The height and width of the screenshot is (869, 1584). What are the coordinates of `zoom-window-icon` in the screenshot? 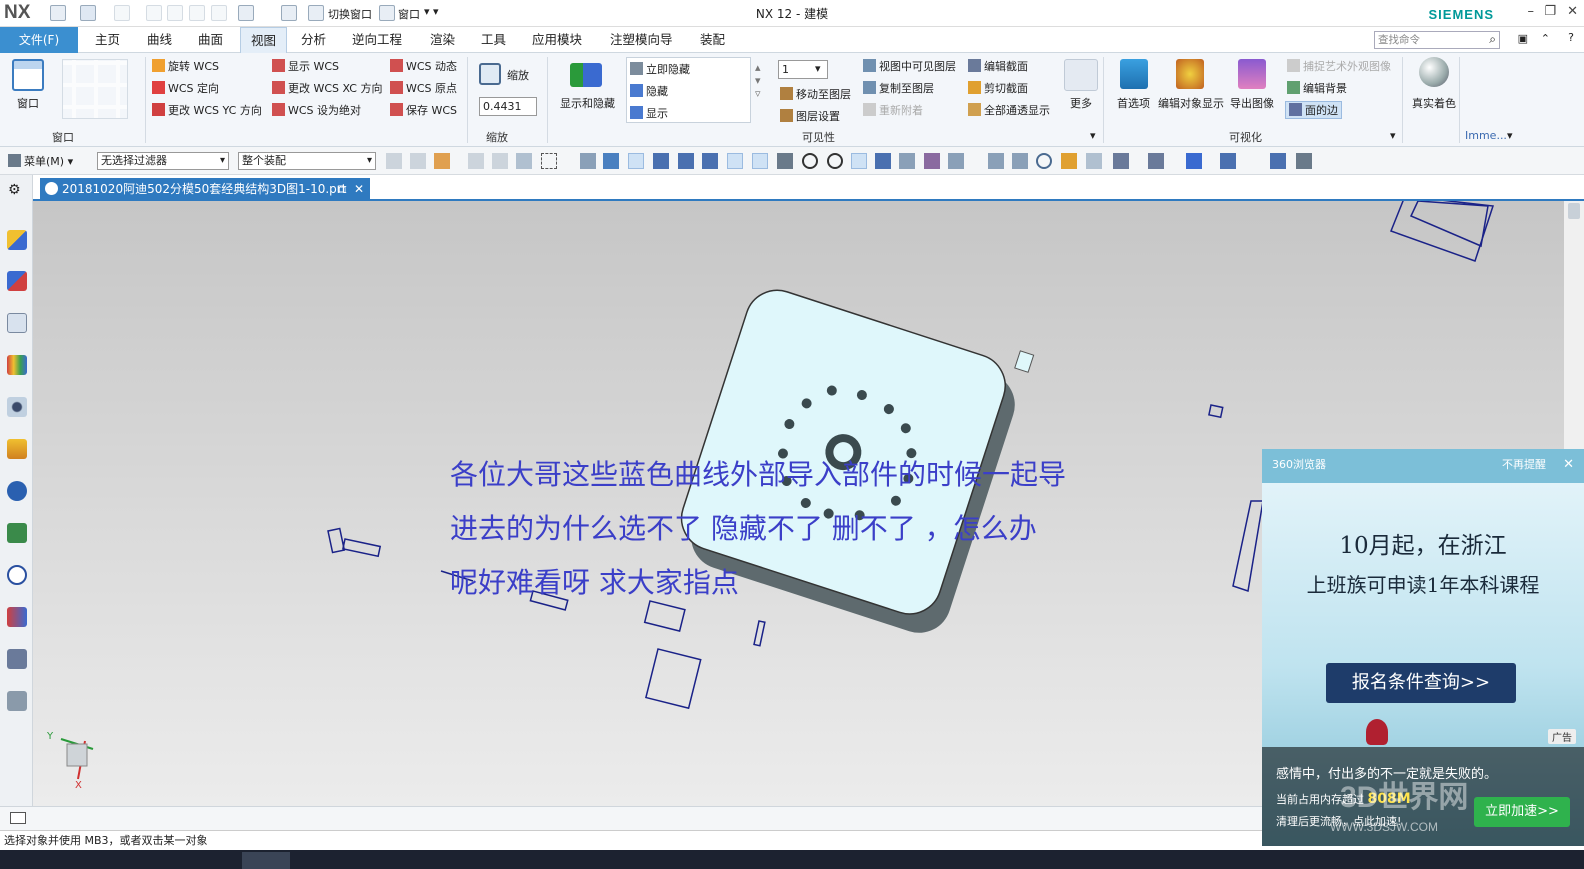 It's located at (1020, 161).